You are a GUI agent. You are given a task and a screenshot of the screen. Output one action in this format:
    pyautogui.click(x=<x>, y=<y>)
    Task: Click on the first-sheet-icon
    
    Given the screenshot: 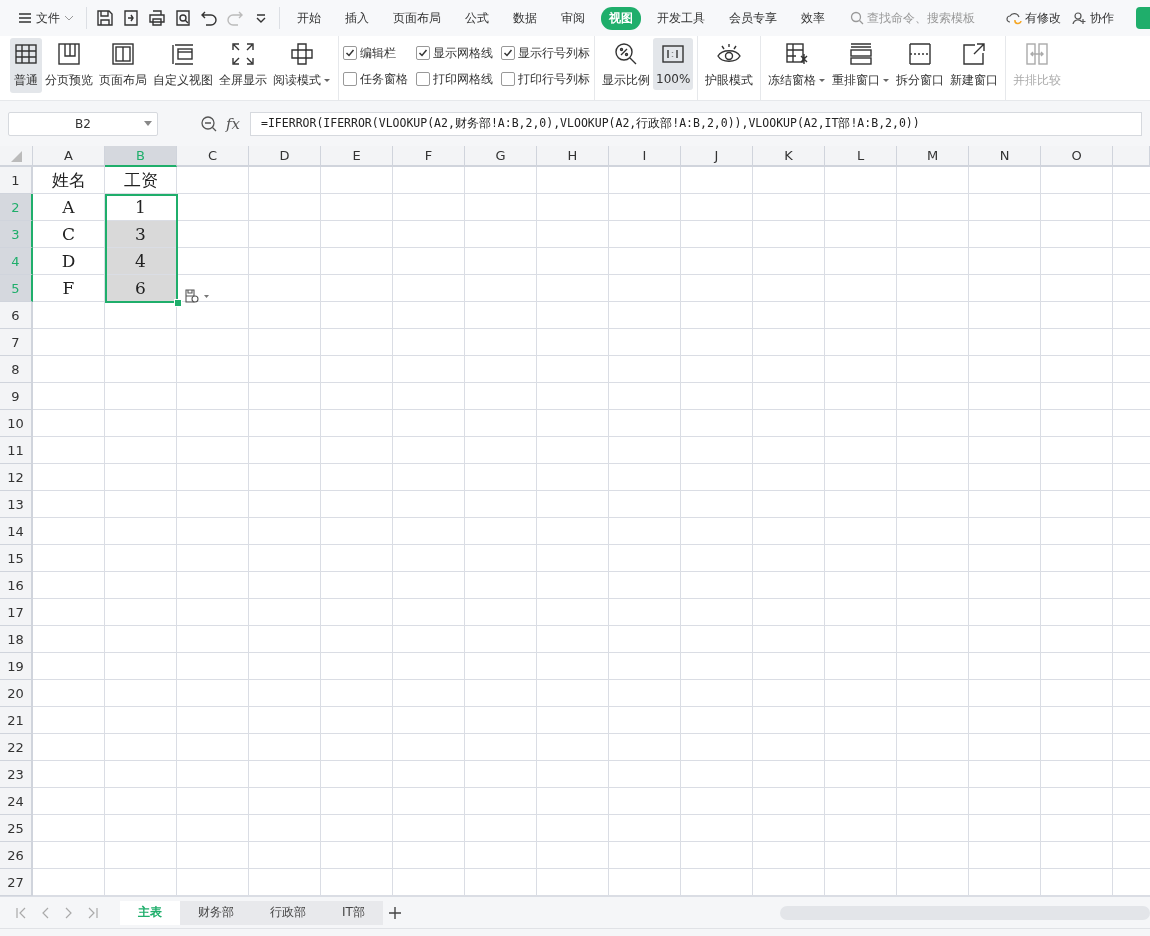 What is the action you would take?
    pyautogui.click(x=21, y=912)
    